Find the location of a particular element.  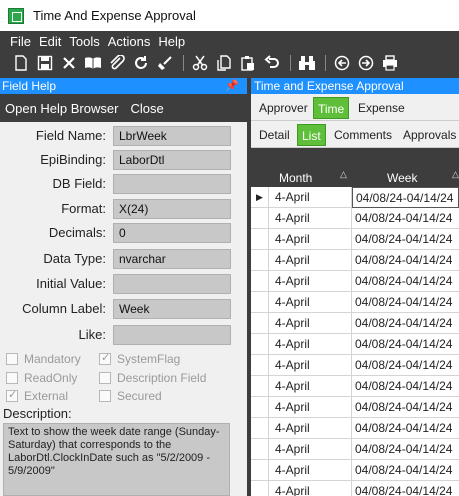

external-checkbox: External is located at coordinates (37, 395).